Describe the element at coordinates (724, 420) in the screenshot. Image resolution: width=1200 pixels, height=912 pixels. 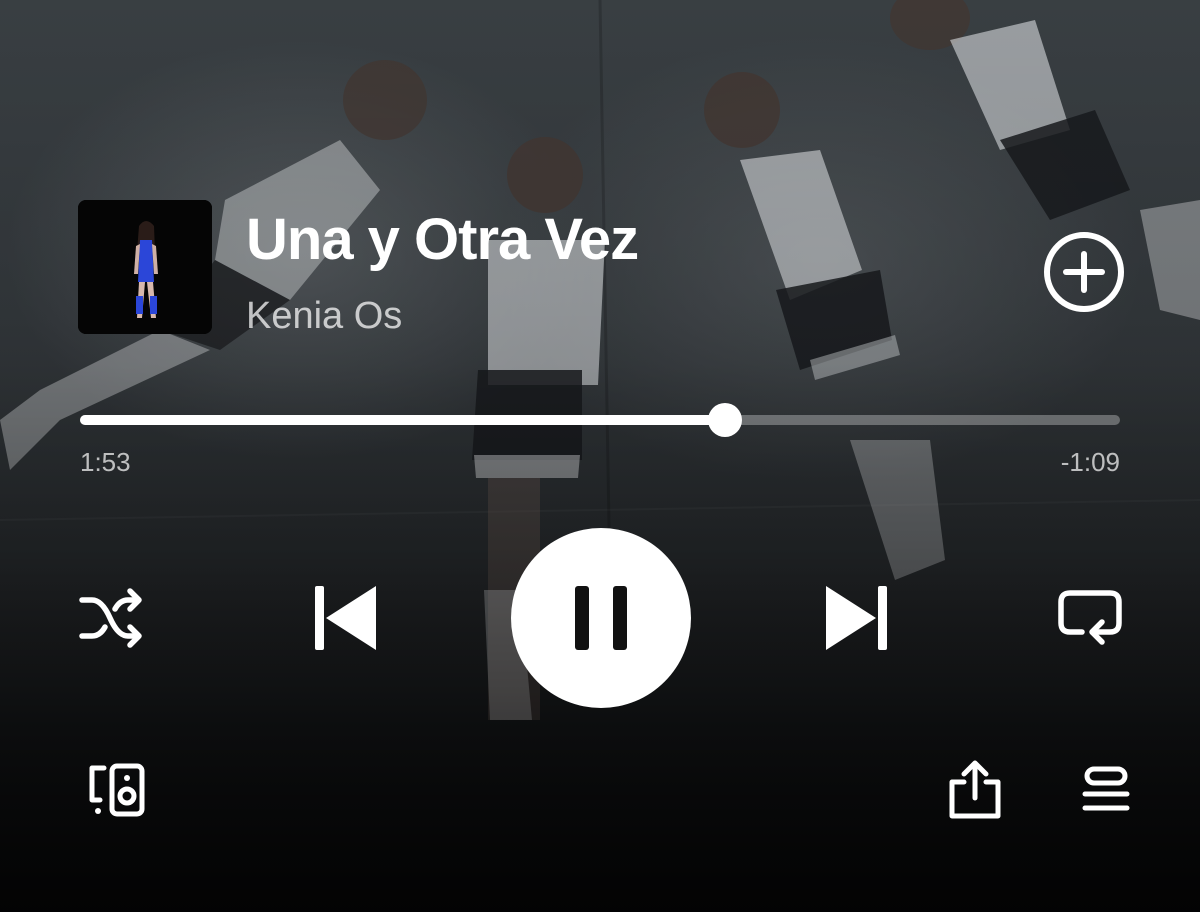
I see `progress-handle` at that location.